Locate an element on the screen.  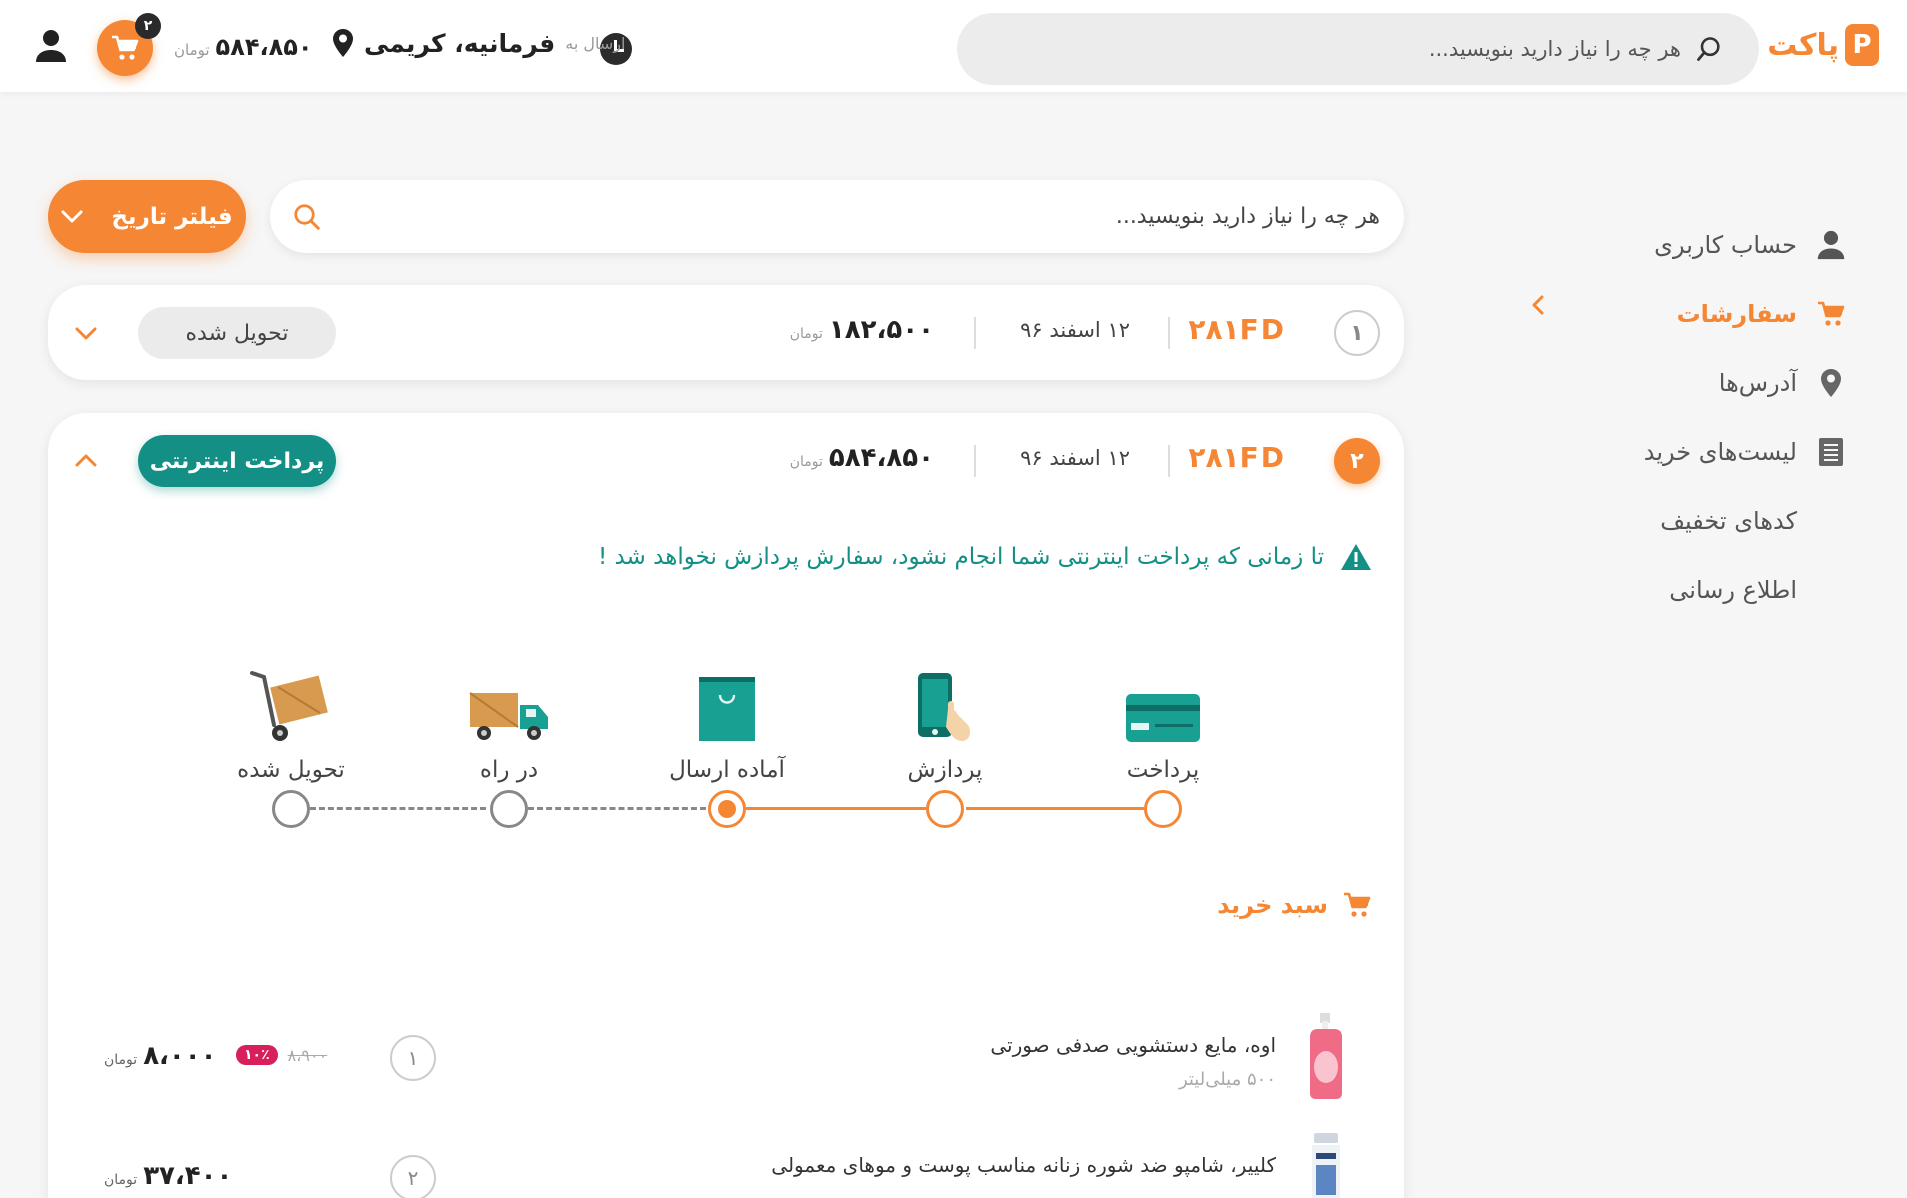
sidebar-item-label: حساب کاربری is located at coordinates (1725, 244).